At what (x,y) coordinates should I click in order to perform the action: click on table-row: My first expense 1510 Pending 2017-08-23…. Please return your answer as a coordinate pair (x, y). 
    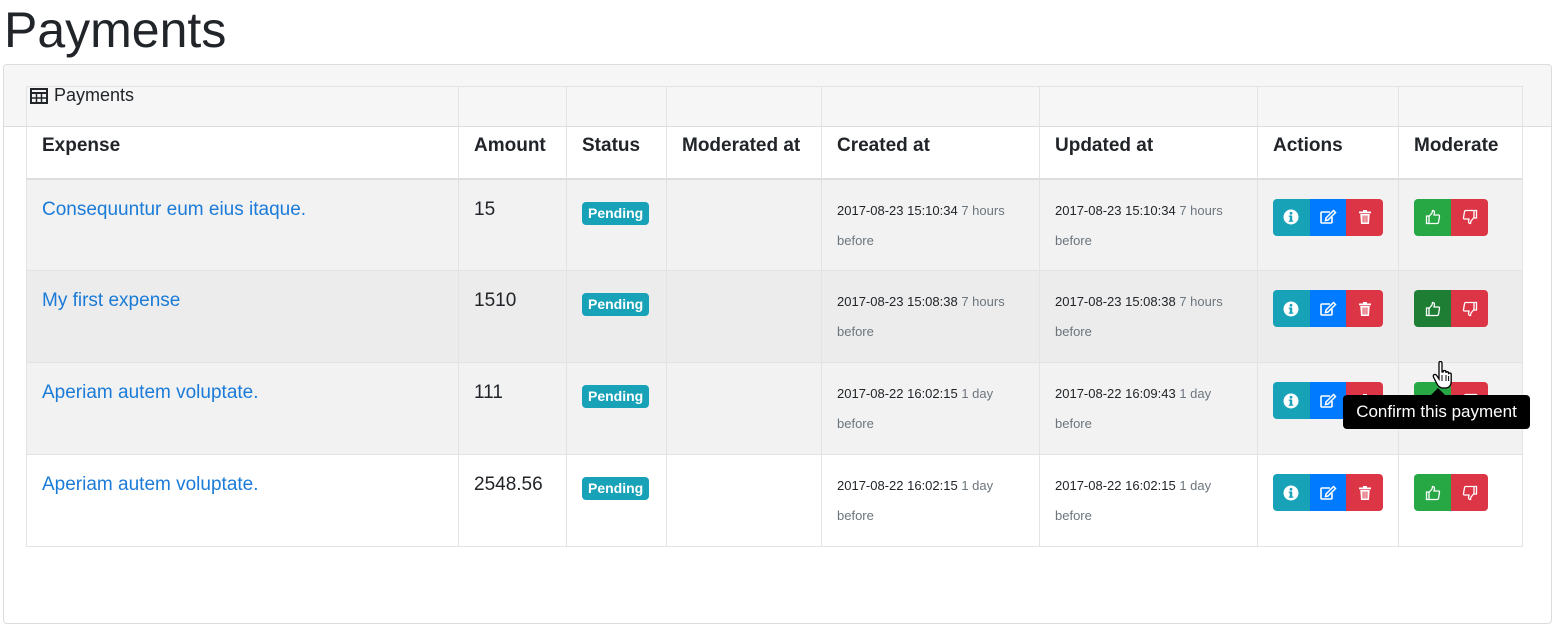
    Looking at the image, I should click on (774, 316).